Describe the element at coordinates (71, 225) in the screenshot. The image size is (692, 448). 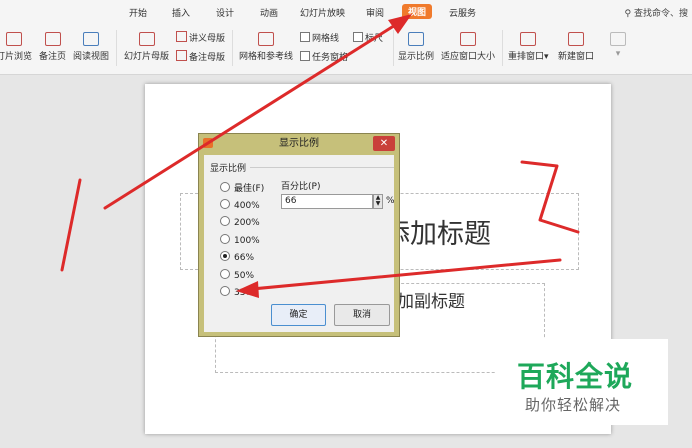
I see `annotation-stroke` at that location.